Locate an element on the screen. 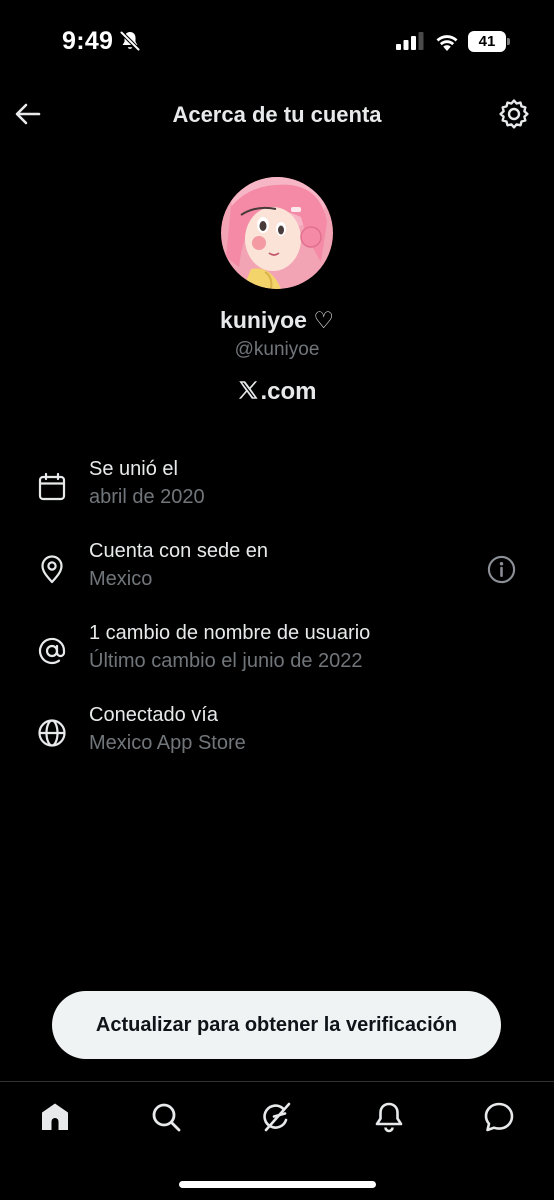 The height and width of the screenshot is (1200, 554). battery-level: 41 is located at coordinates (487, 41).